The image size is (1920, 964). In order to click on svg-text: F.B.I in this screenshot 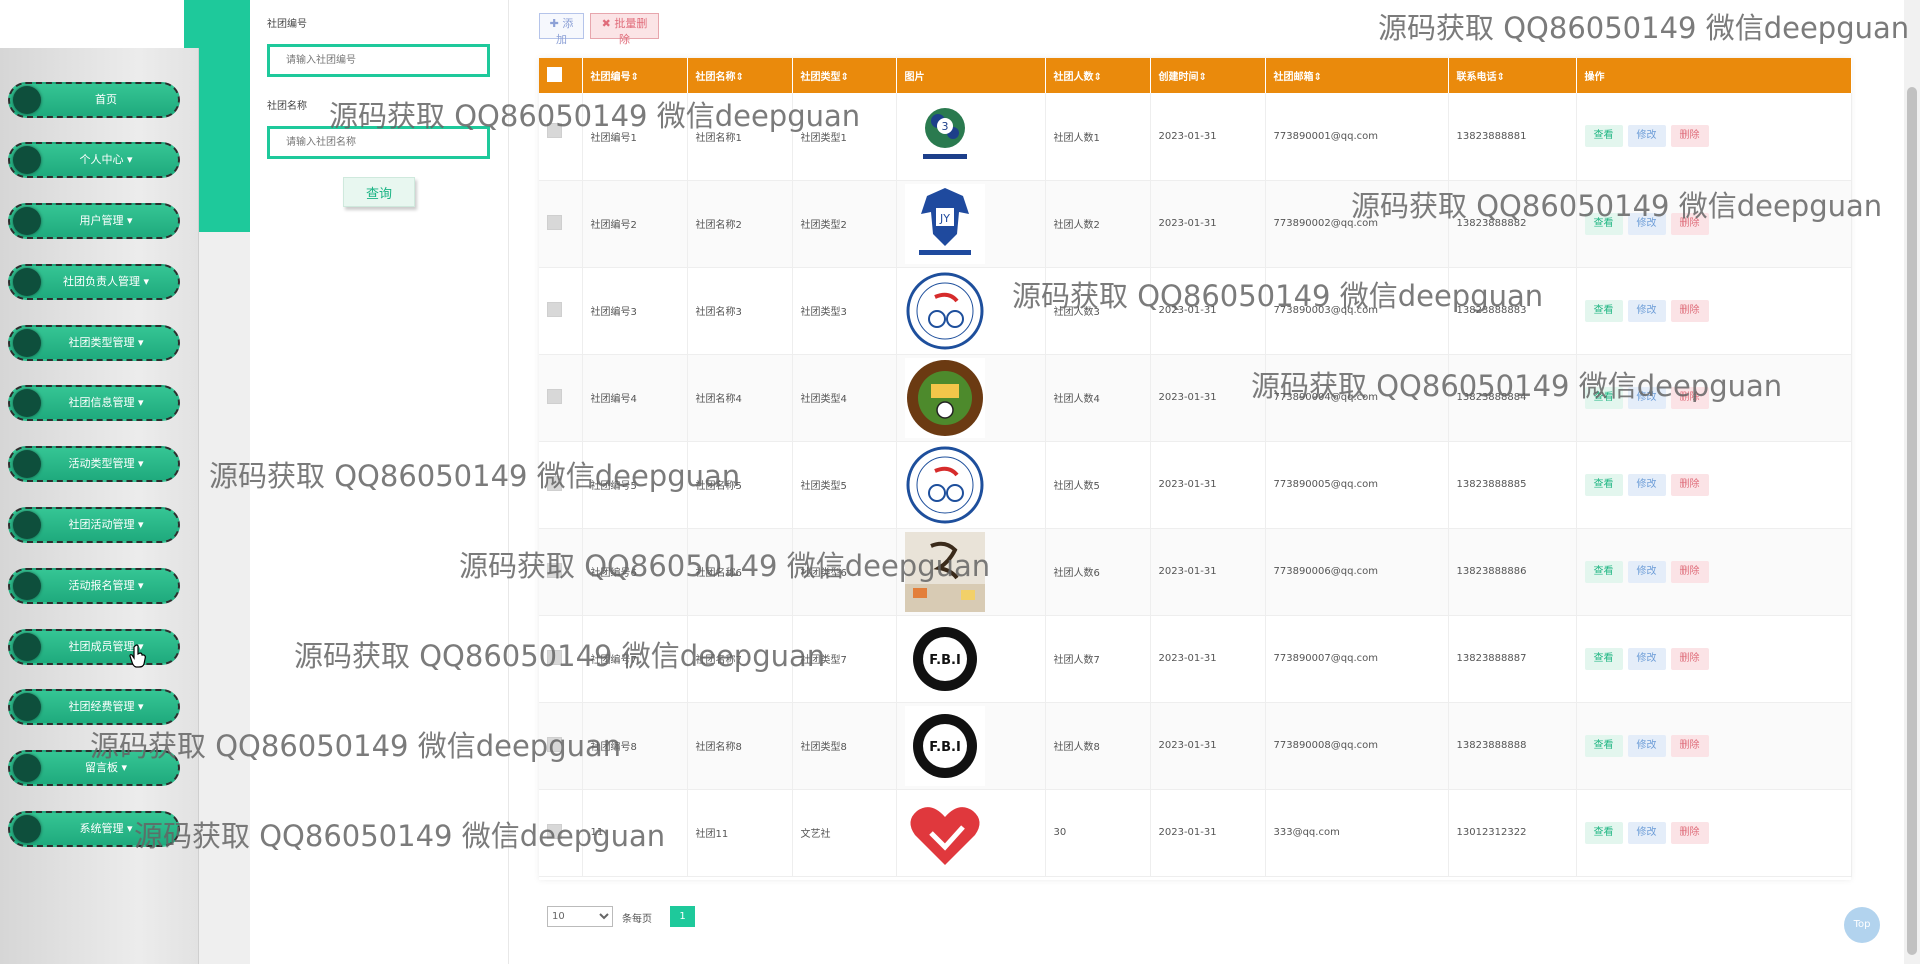, I will do `click(945, 660)`.